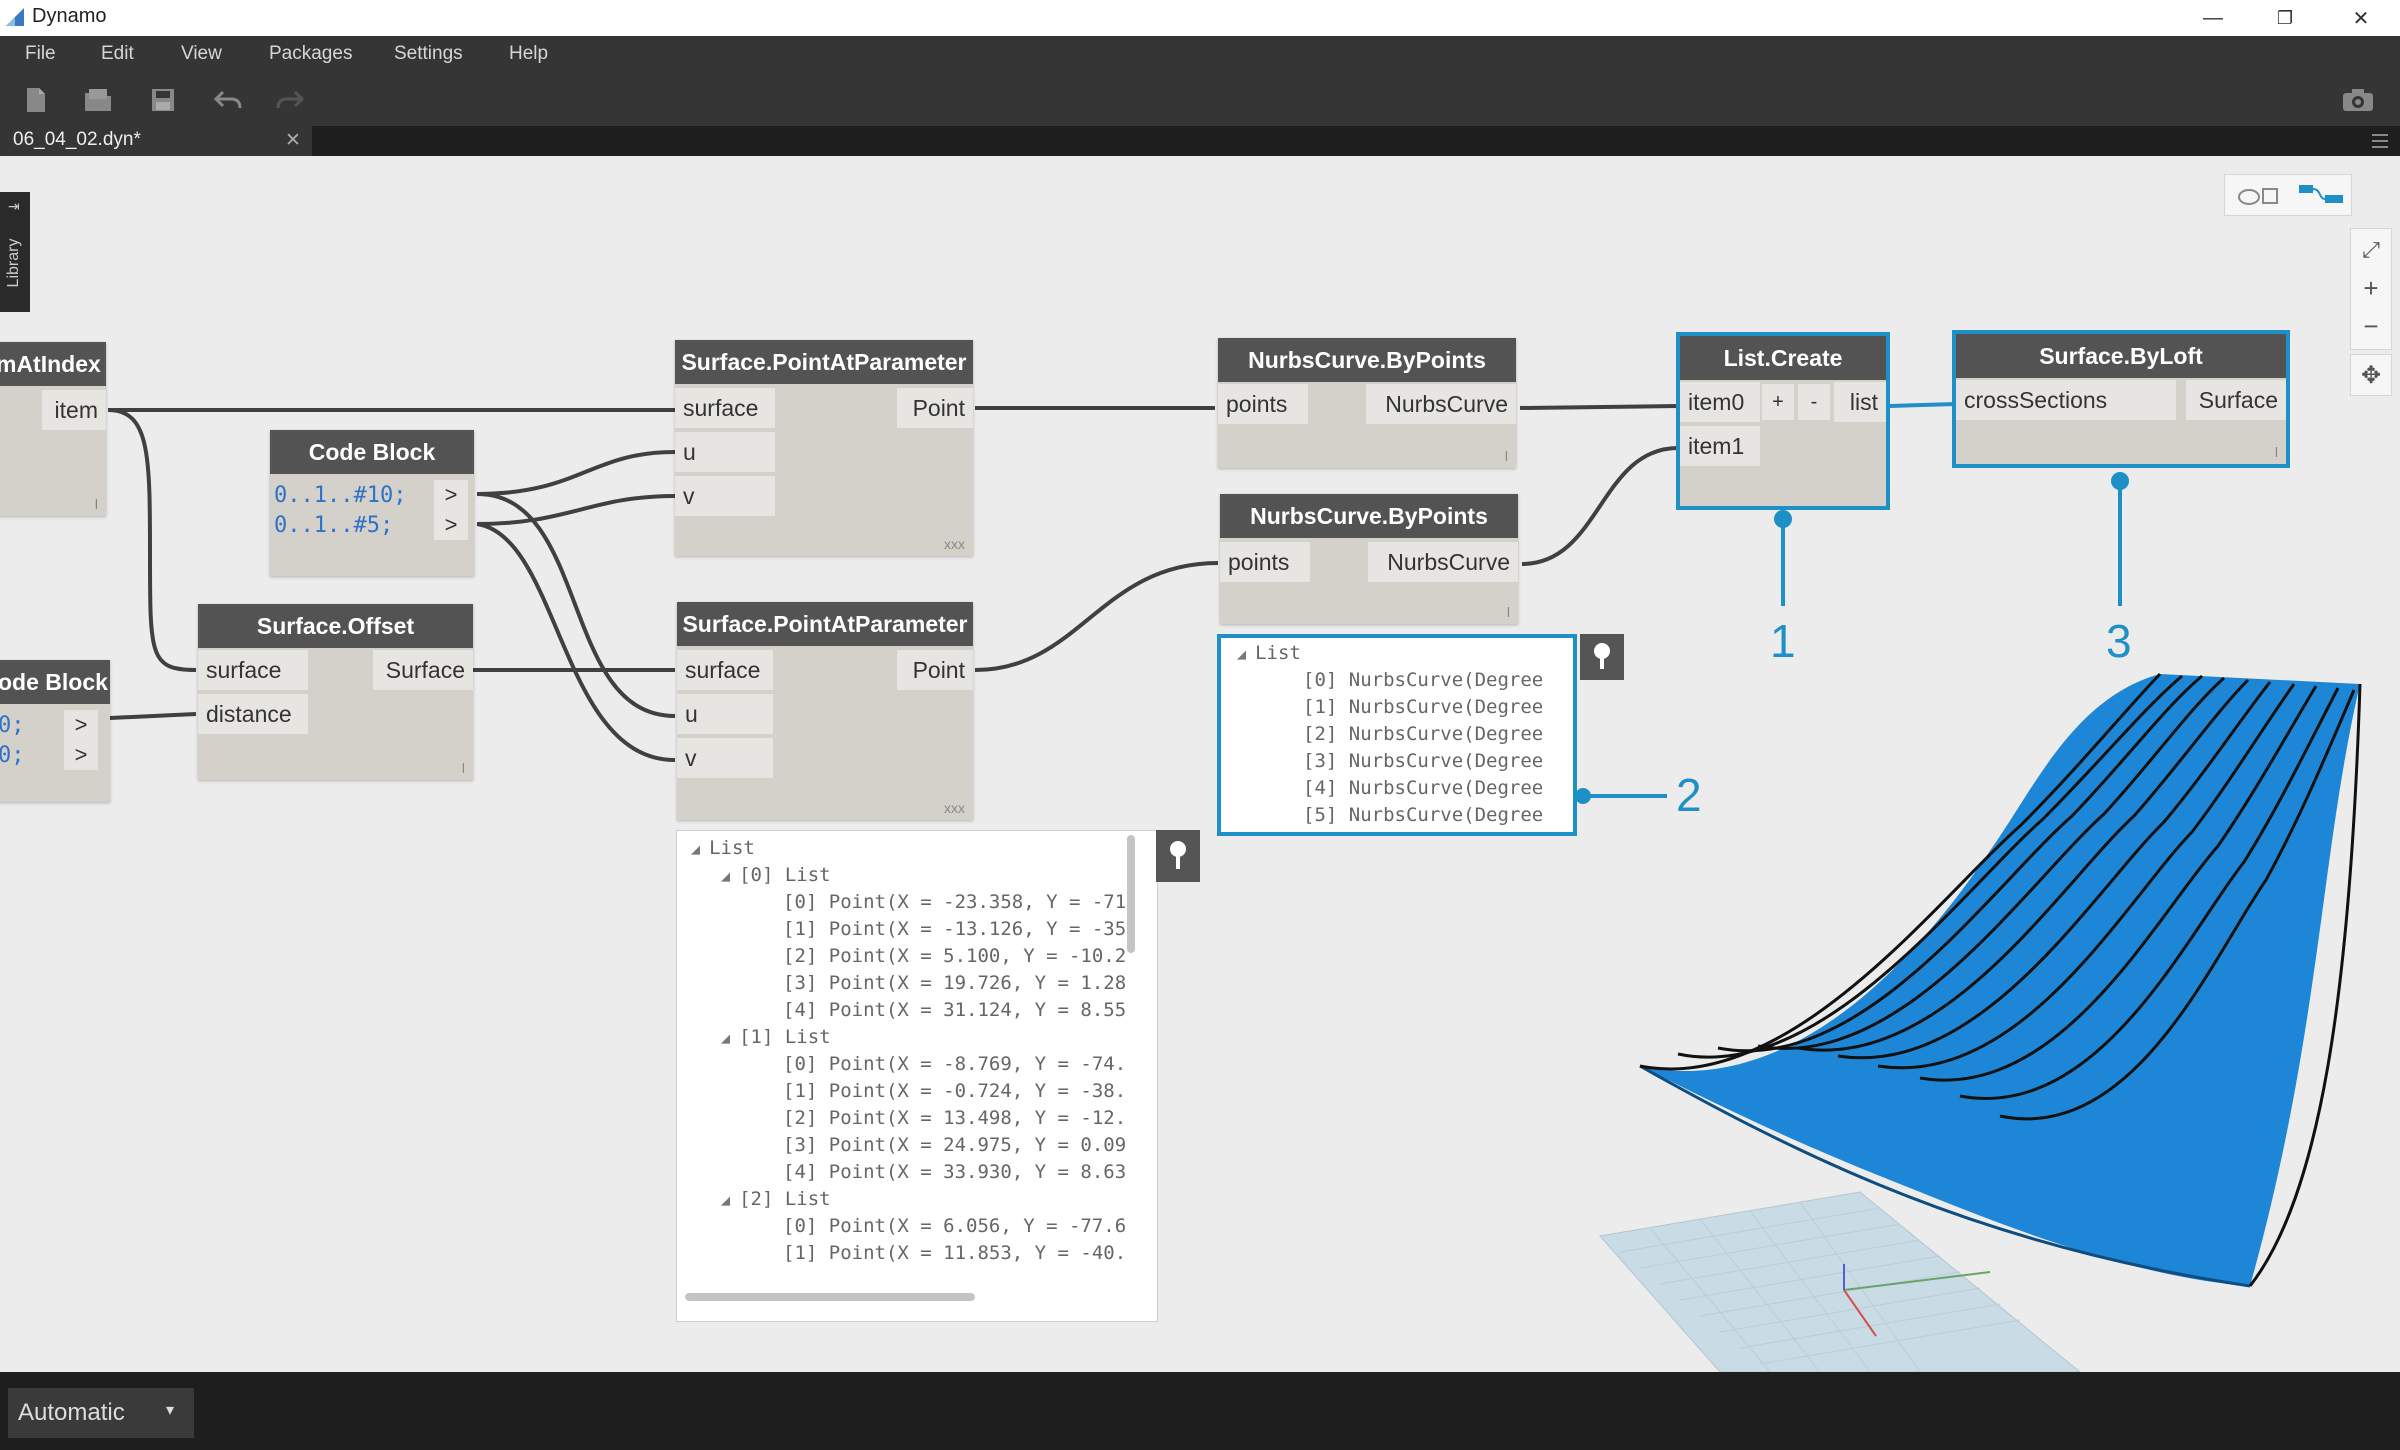 The width and height of the screenshot is (2400, 1450). Describe the element at coordinates (1200, 1411) in the screenshot. I see `status-bar: Automatic ▾` at that location.